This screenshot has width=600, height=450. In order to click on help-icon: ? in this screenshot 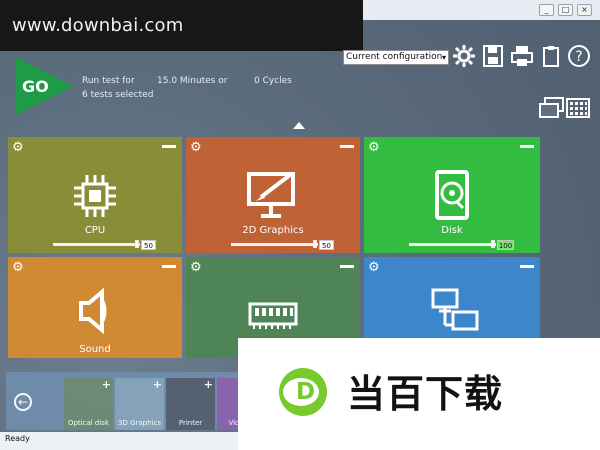, I will do `click(579, 56)`.